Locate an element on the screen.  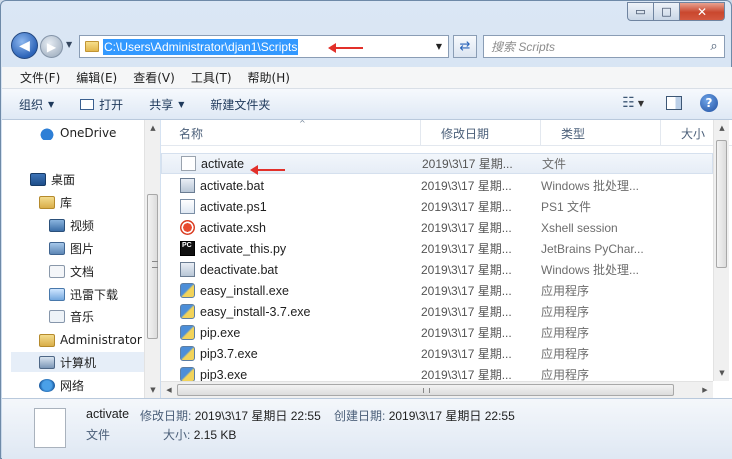
address-bar: C:\Users\Administrator\djan1\Scripts ▼ is located at coordinates (264, 46).